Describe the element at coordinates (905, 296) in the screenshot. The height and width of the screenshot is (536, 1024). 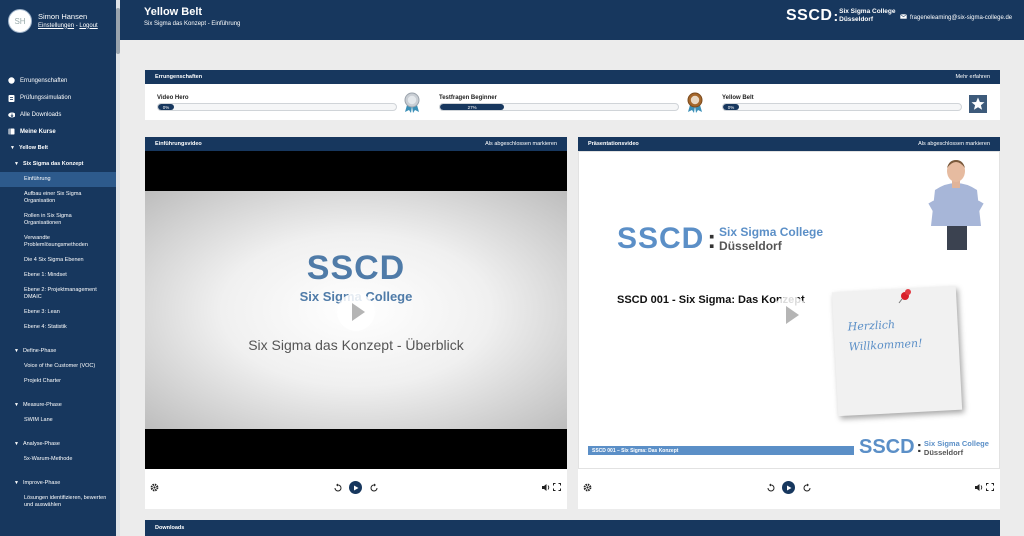
I see `pin-icon` at that location.